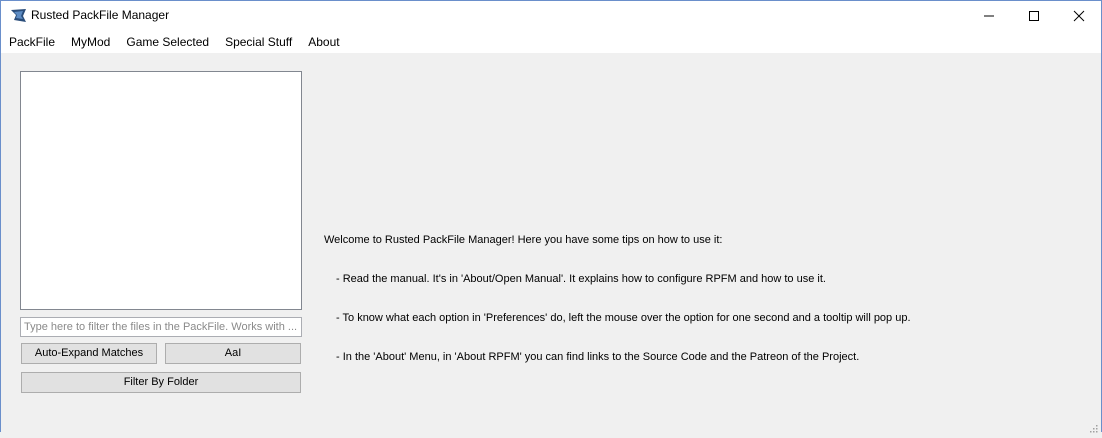 The width and height of the screenshot is (1102, 438). What do you see at coordinates (18, 15) in the screenshot?
I see `rpfm-app-icon` at bounding box center [18, 15].